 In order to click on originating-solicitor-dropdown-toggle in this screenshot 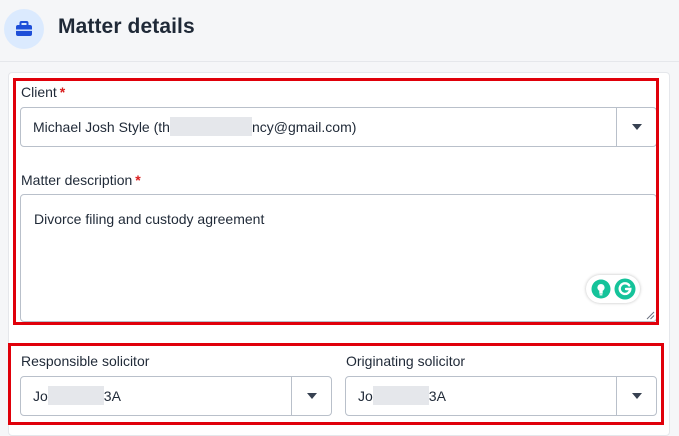, I will do `click(636, 396)`.